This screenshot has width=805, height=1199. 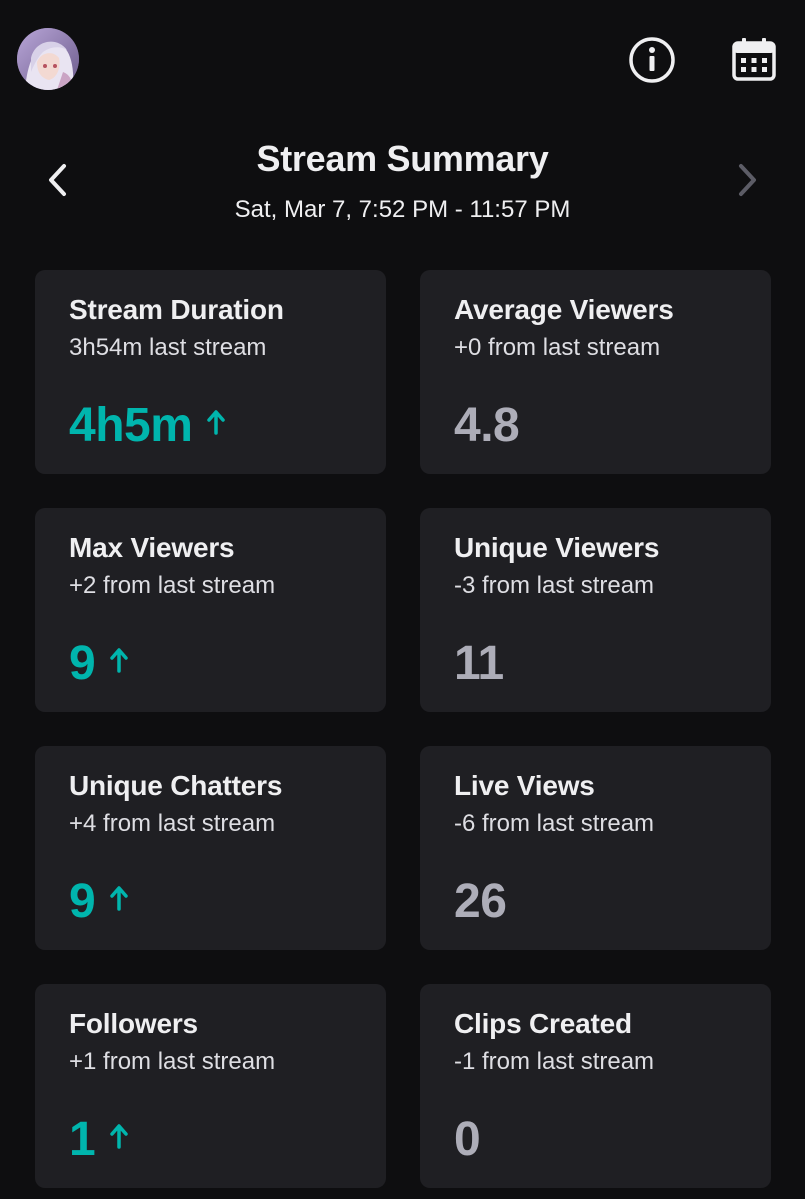 What do you see at coordinates (595, 372) in the screenshot?
I see `stat-card-average-viewers: Average Viewers +0 from last stream 4.8` at bounding box center [595, 372].